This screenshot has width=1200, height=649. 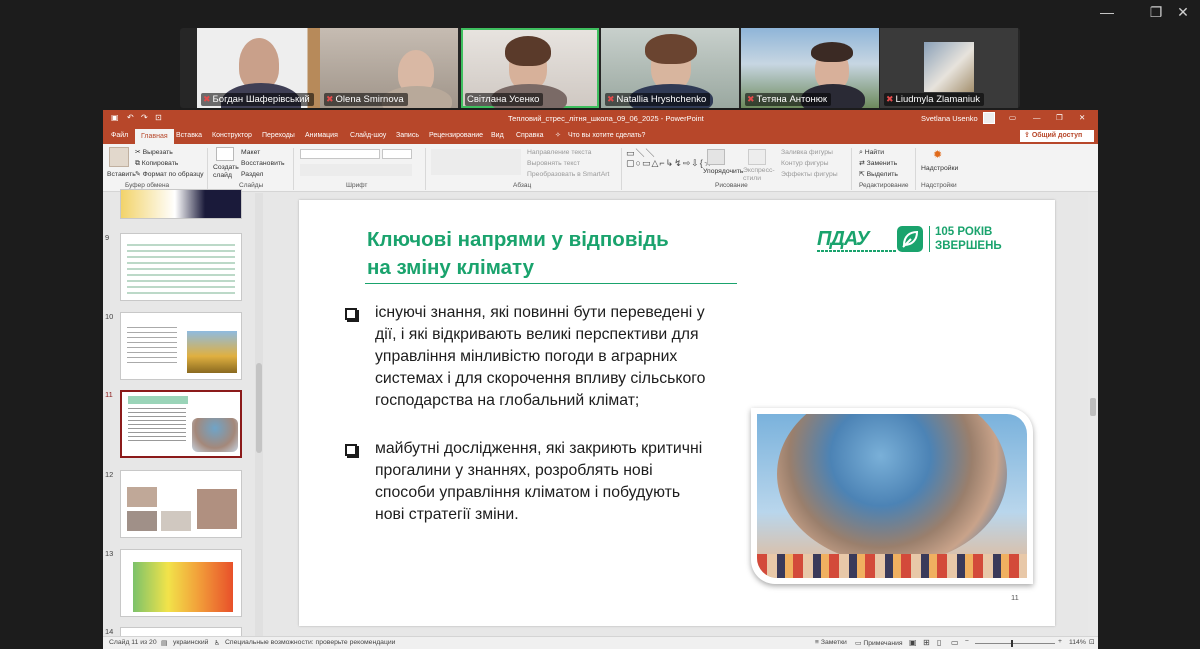 I want to click on shape-effects-button: Эффекты фигуры, so click(x=809, y=174).